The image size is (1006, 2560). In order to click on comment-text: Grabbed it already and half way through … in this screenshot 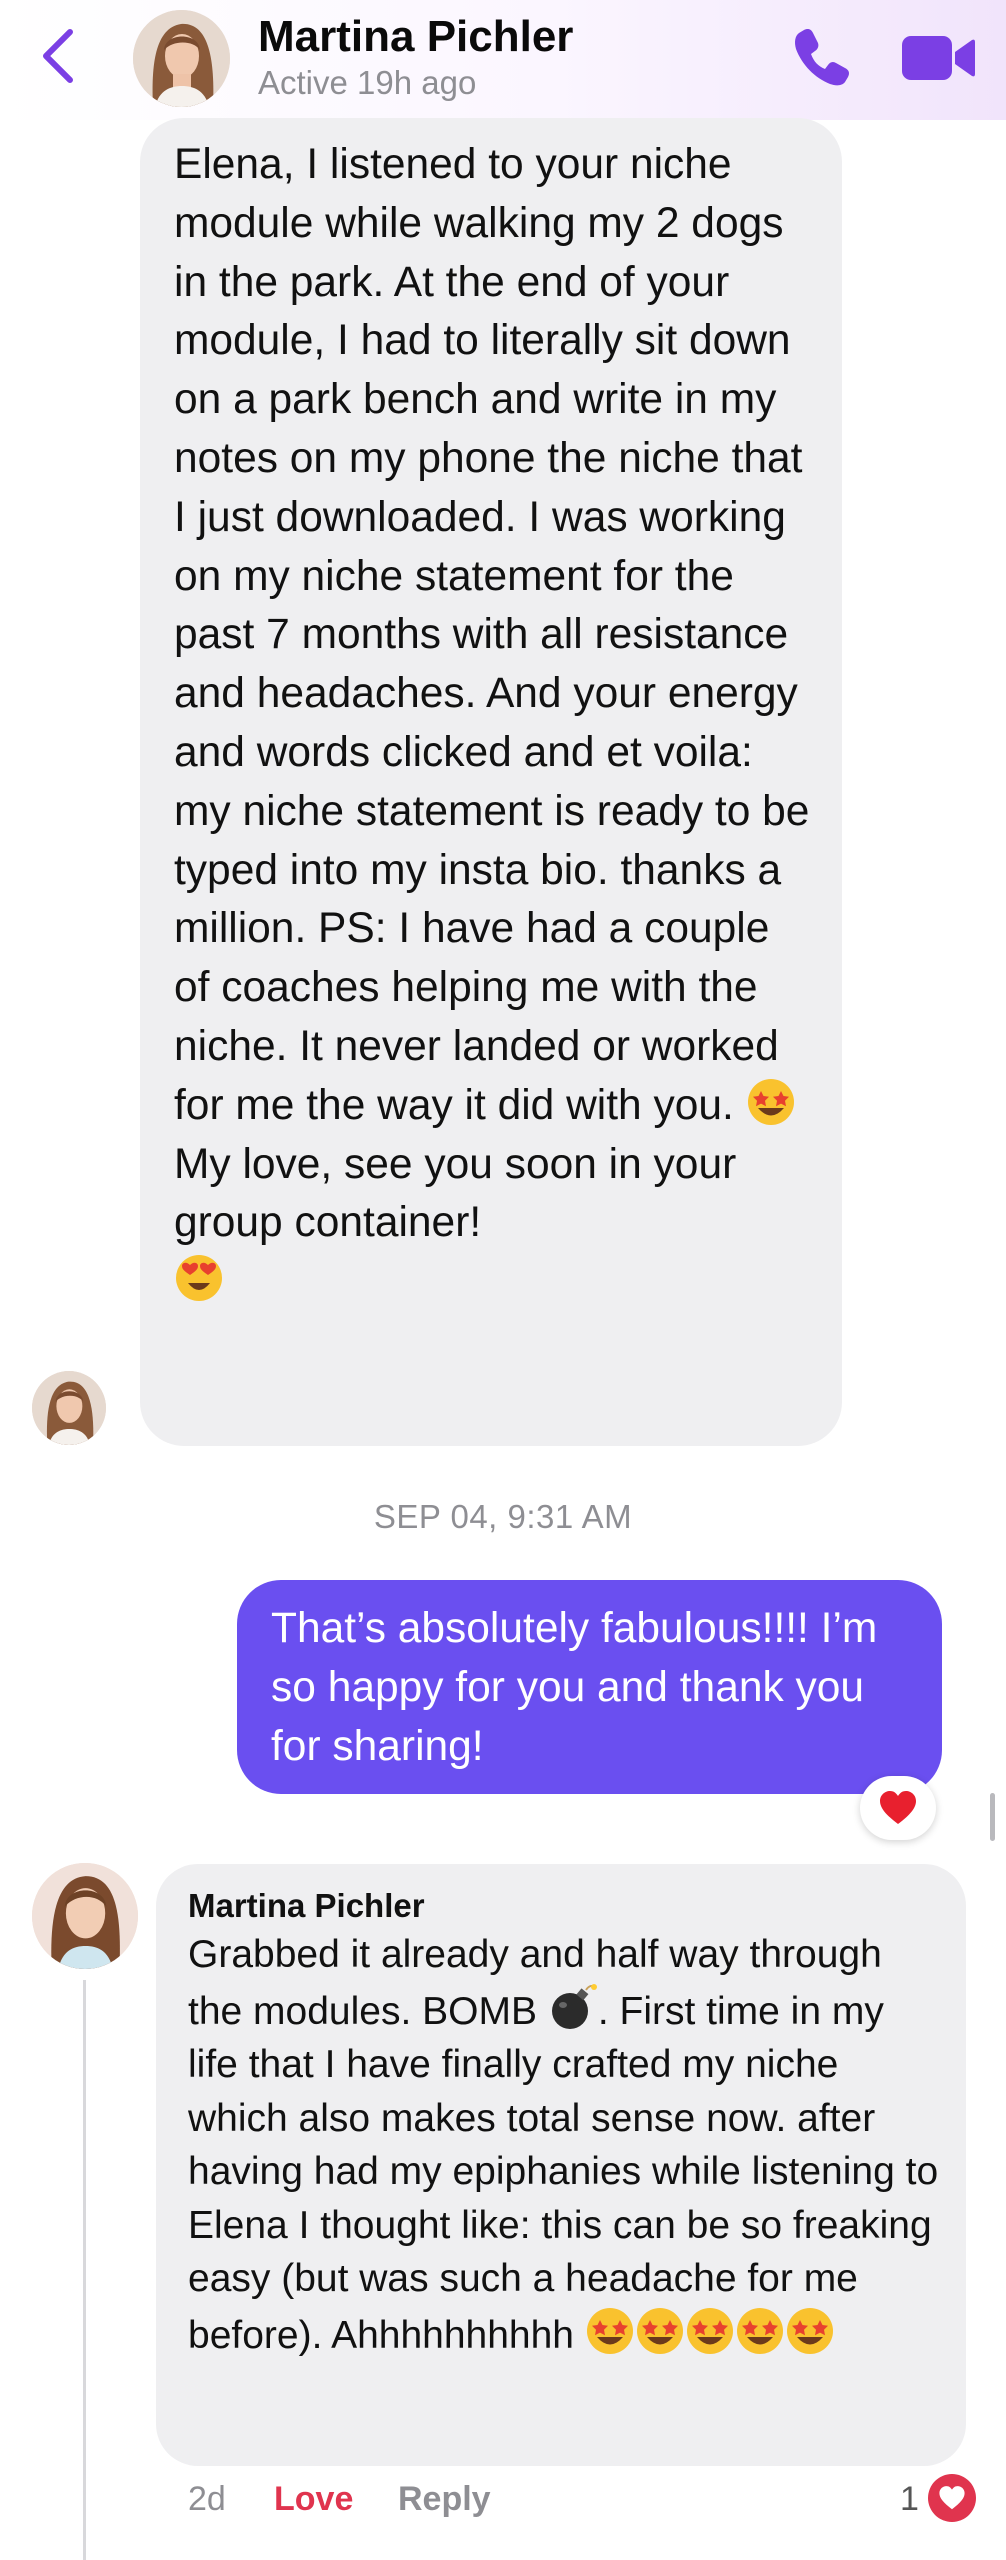, I will do `click(564, 2145)`.